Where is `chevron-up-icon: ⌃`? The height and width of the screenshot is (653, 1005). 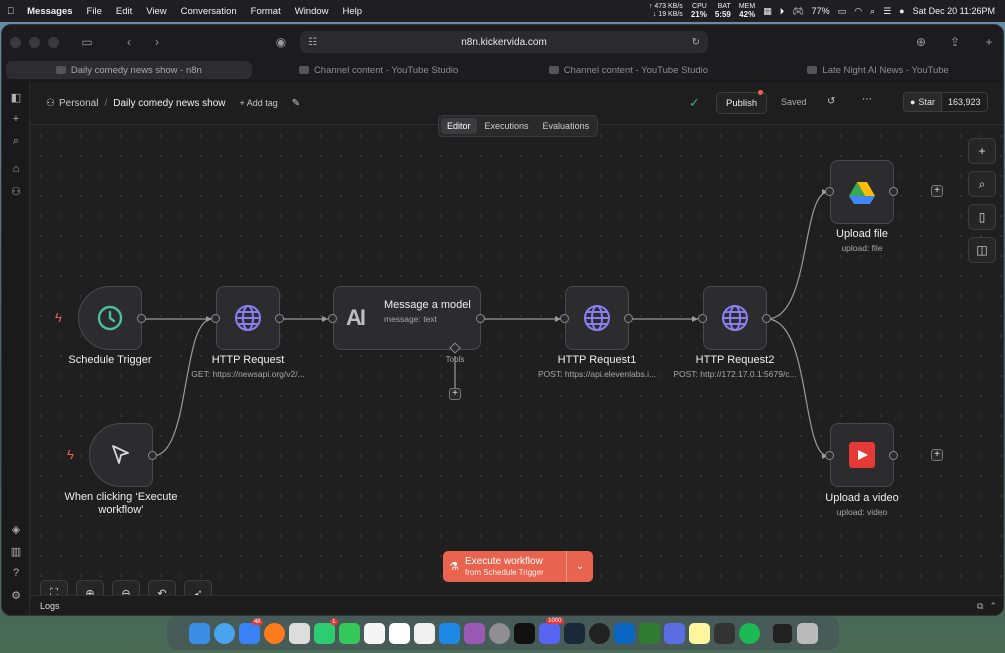 chevron-up-icon: ⌃ is located at coordinates (993, 606).